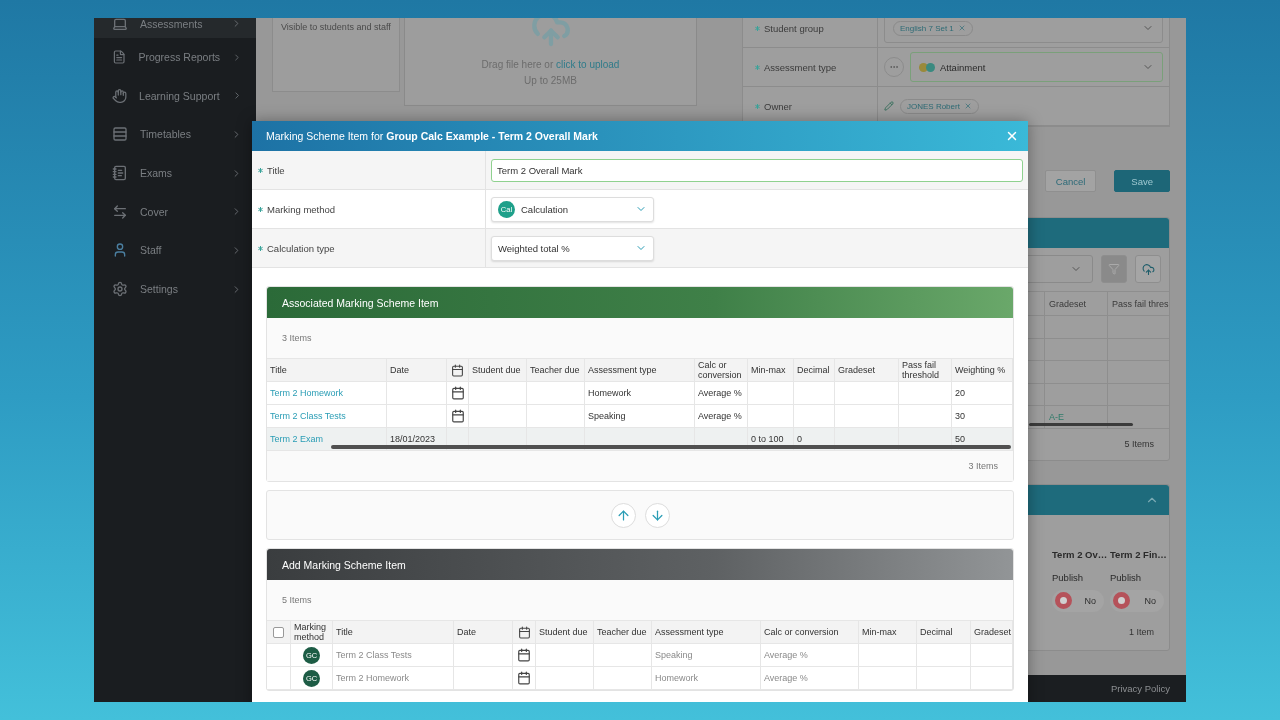  Describe the element at coordinates (372, 678) in the screenshot. I see `table-cell: Term 2 Homework` at that location.